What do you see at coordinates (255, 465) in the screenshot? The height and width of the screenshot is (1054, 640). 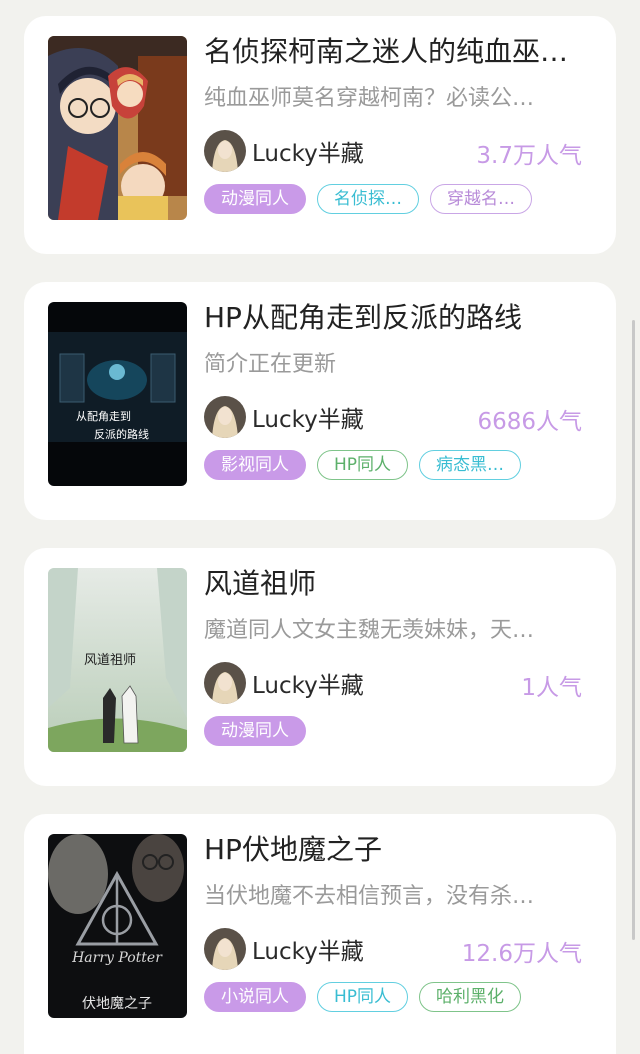 I see `tag-chip: 影视同人` at bounding box center [255, 465].